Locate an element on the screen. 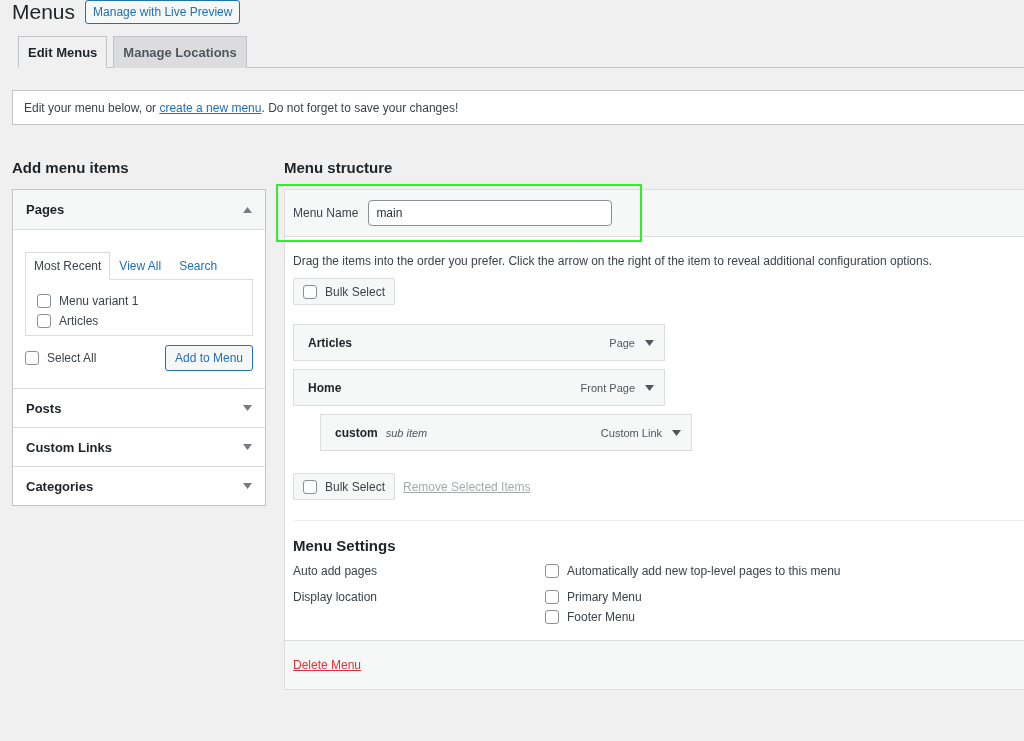 The height and width of the screenshot is (741, 1024). setting-label: Auto add pages is located at coordinates (336, 571).